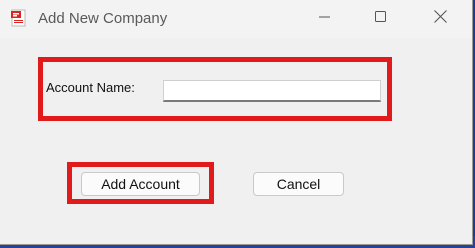 The height and width of the screenshot is (248, 475). I want to click on close-icon, so click(440, 19).